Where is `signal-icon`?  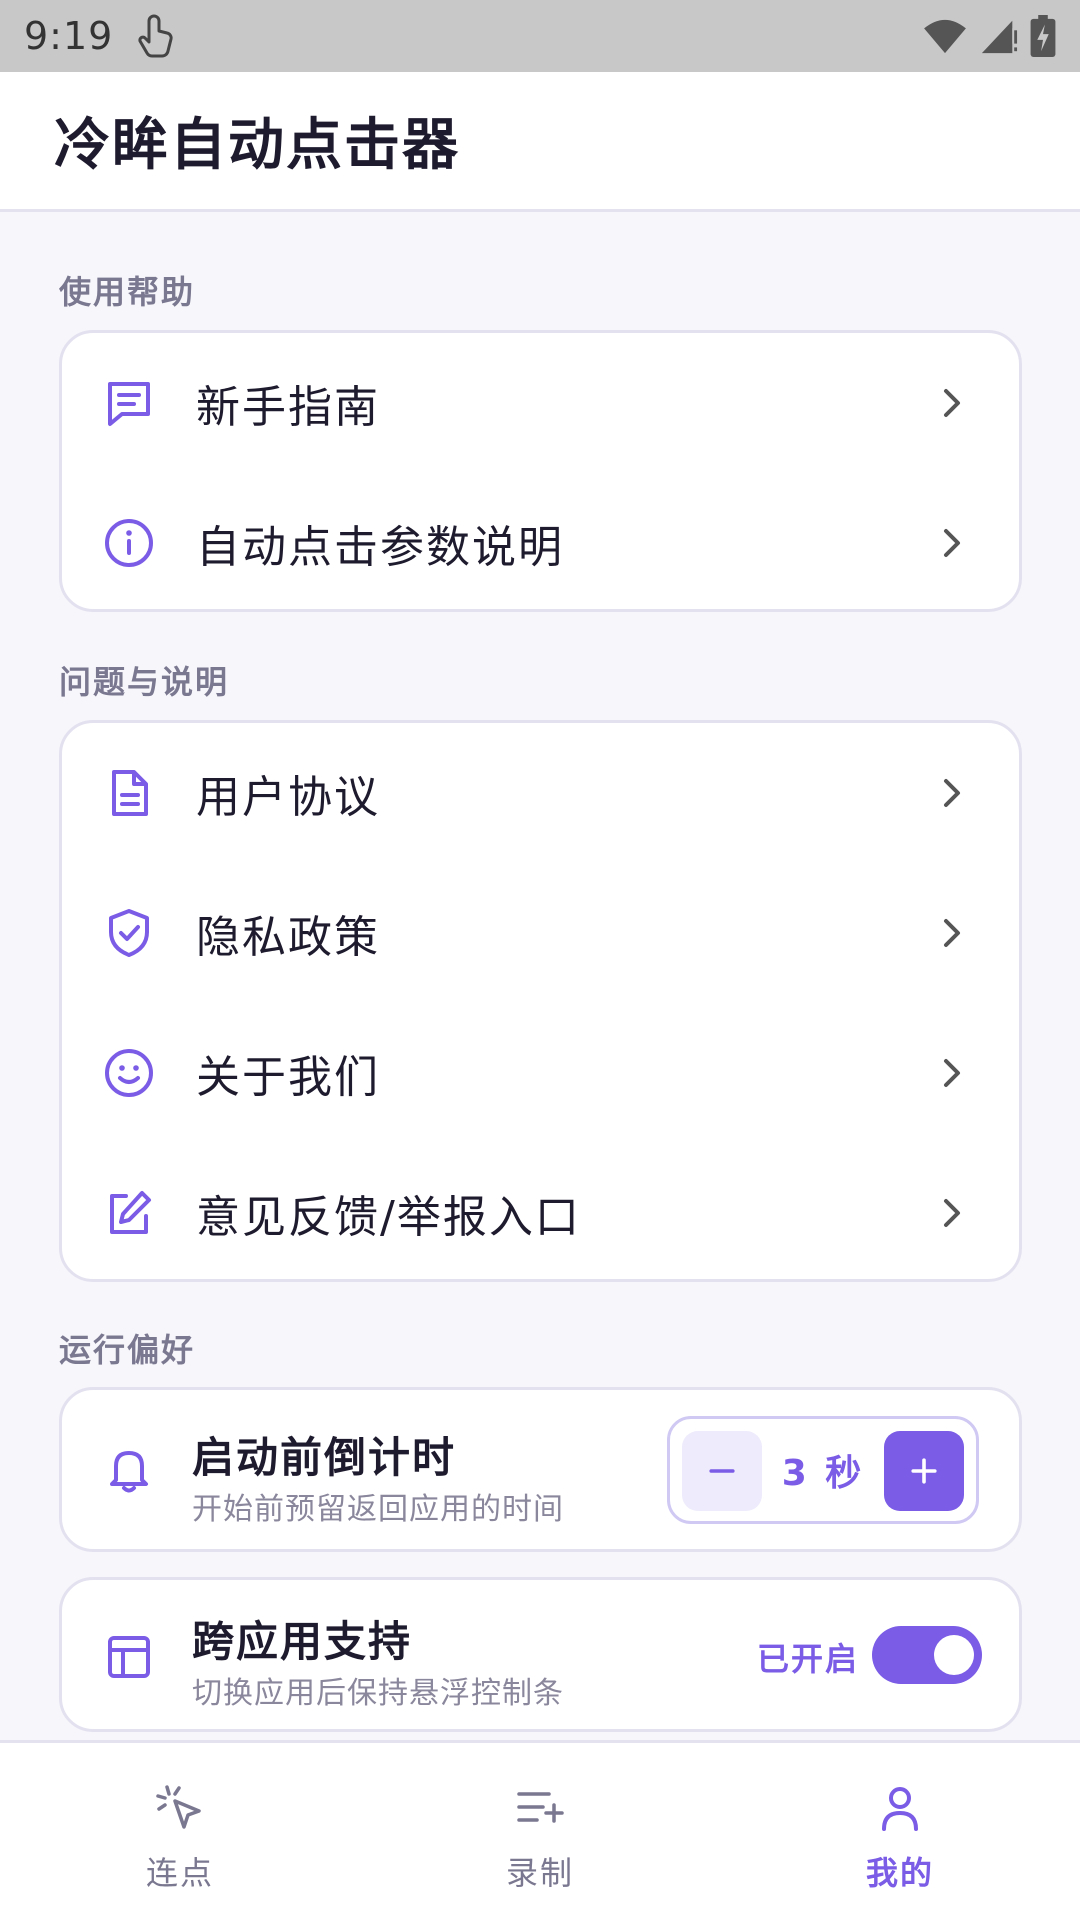 signal-icon is located at coordinates (999, 36).